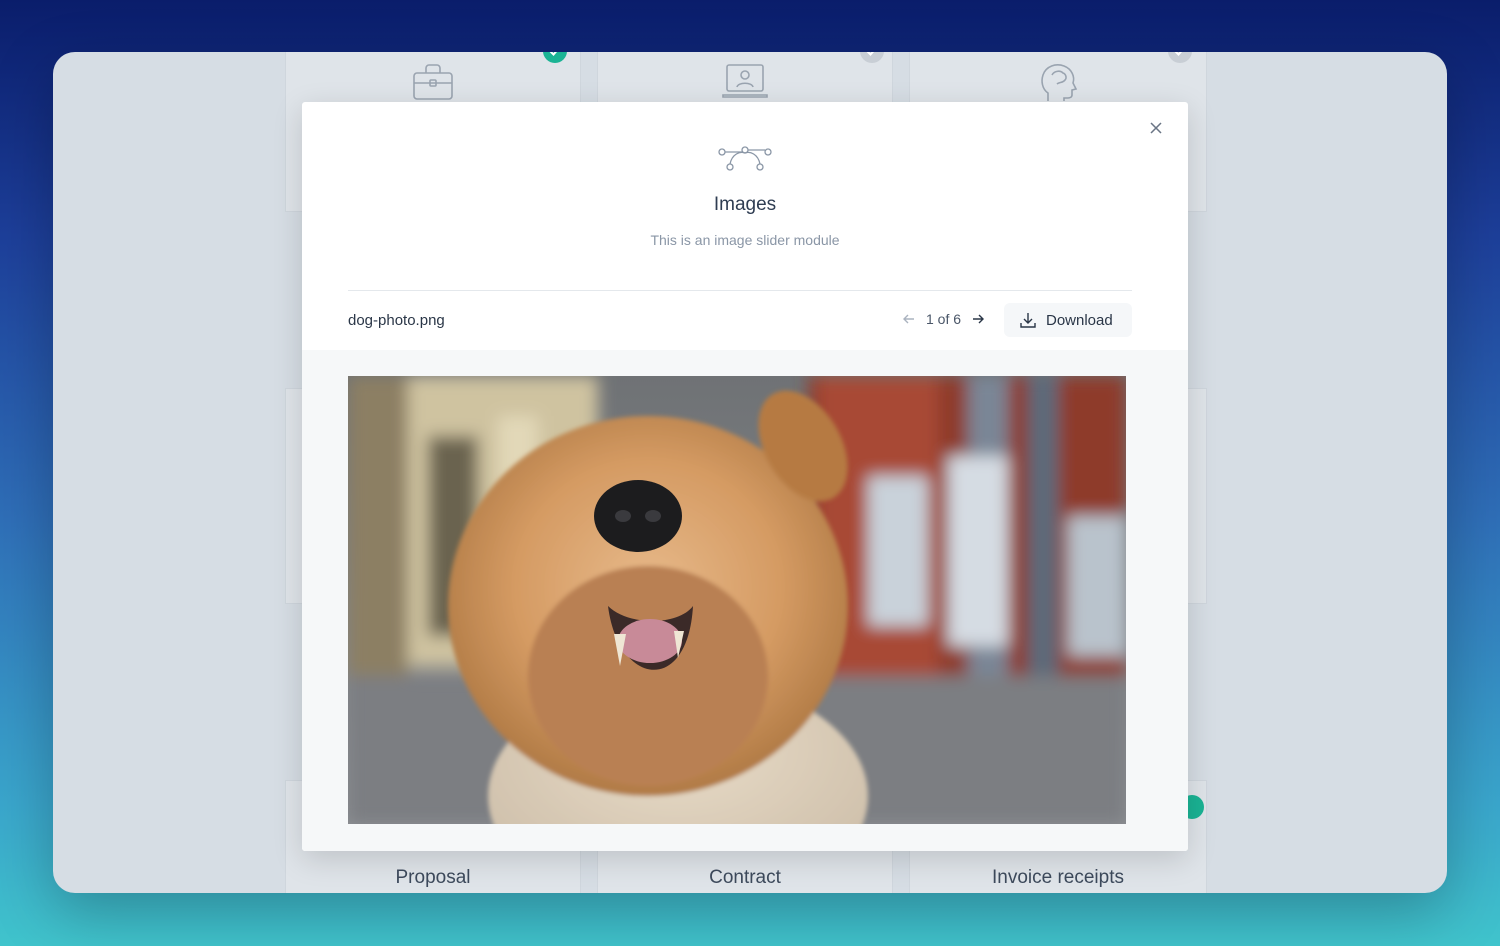 This screenshot has height=946, width=1500. What do you see at coordinates (1057, 877) in the screenshot?
I see `card-label-invoice-receipts: Invoice receipts` at bounding box center [1057, 877].